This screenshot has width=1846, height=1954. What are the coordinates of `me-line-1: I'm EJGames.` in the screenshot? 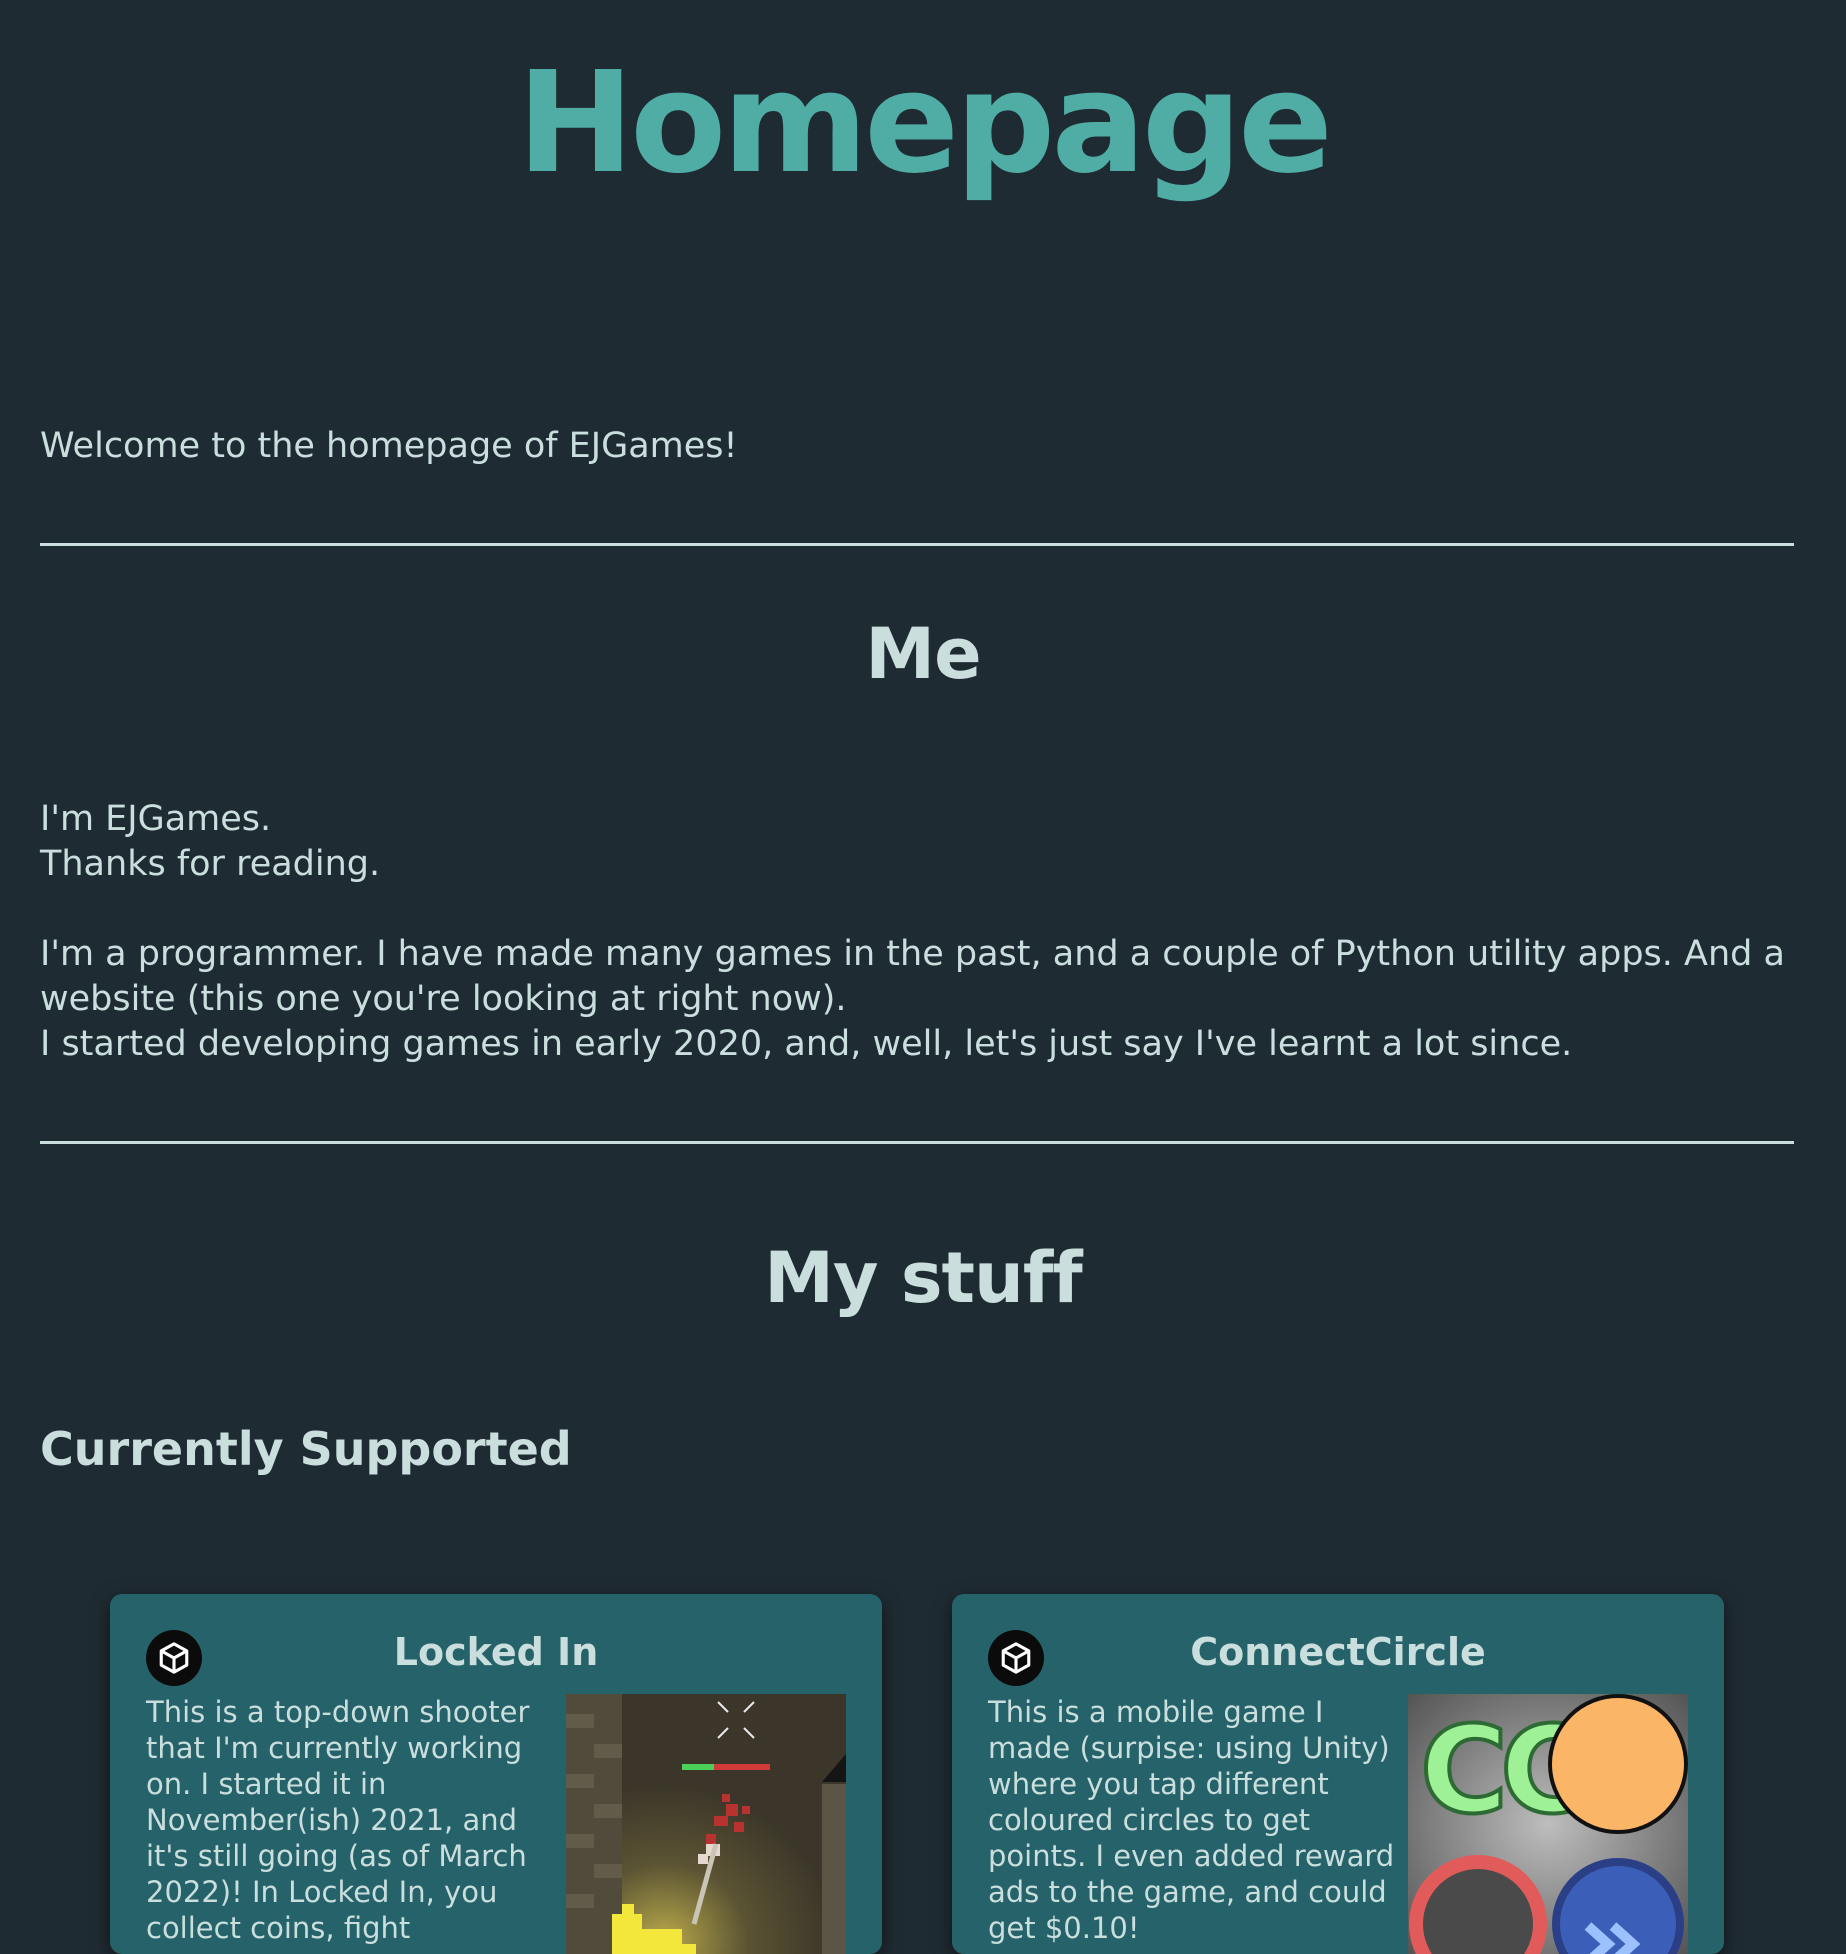 It's located at (156, 819).